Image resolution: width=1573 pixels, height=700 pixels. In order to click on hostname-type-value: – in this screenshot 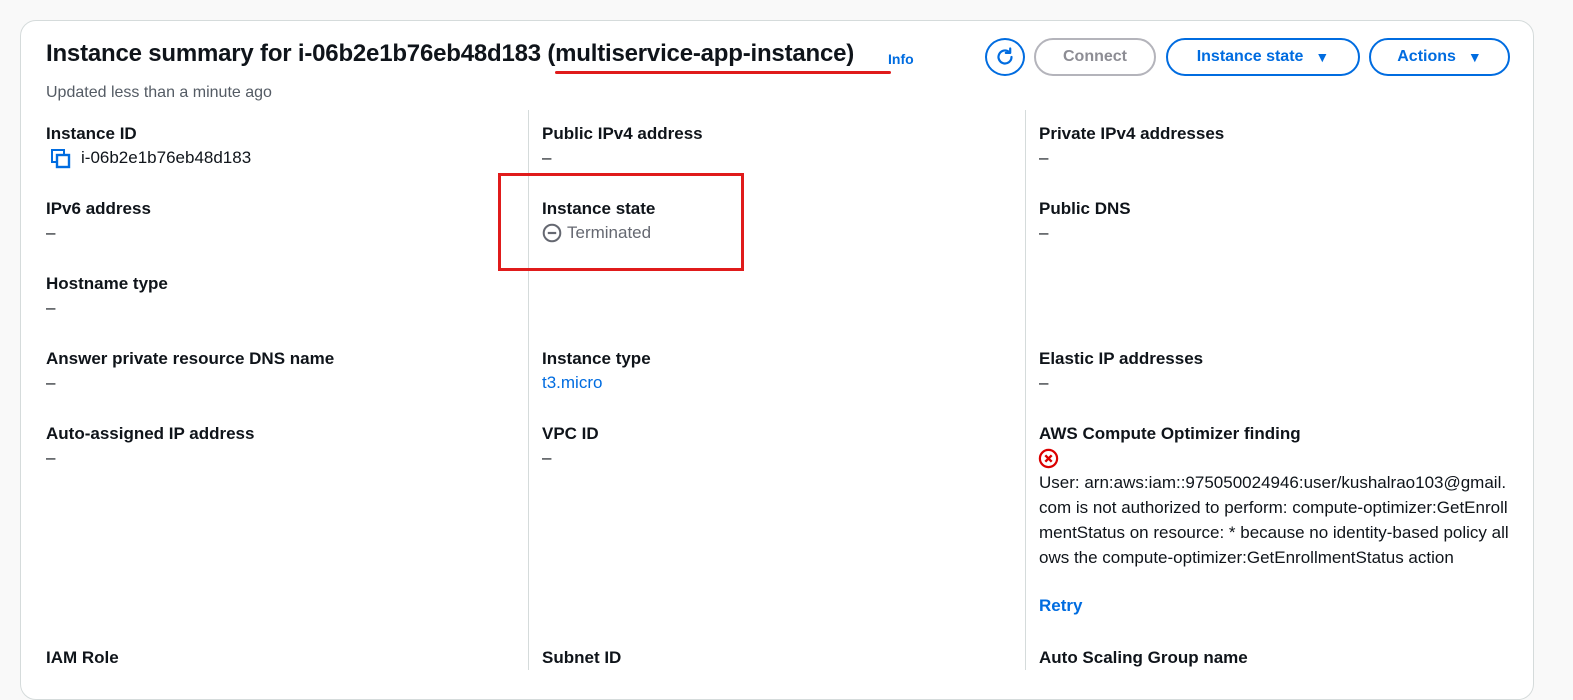, I will do `click(51, 307)`.